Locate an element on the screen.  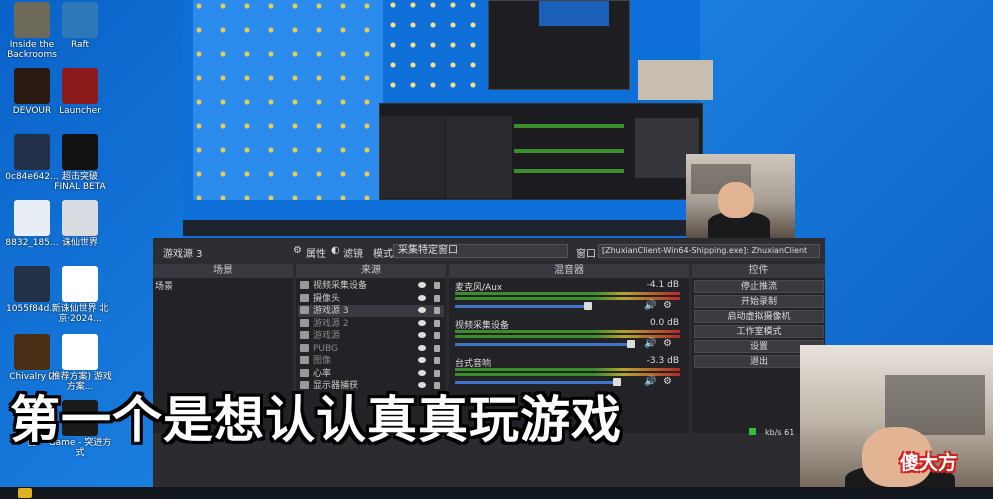
channel-db: -4.1 dB is located at coordinates (662, 285).